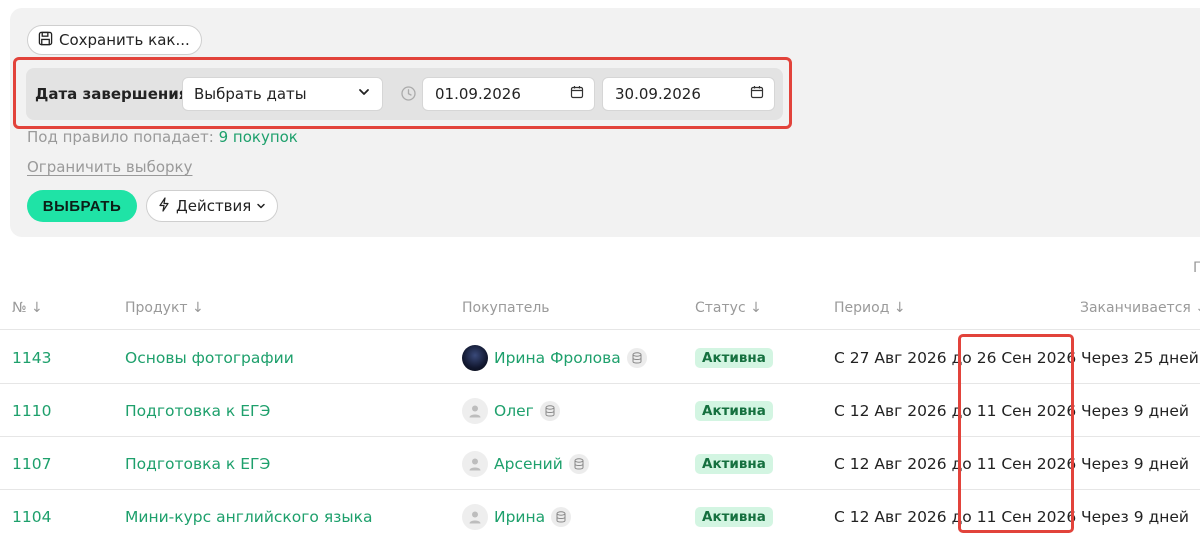  I want to click on date-range-select-value: Выбрать даты, so click(250, 94).